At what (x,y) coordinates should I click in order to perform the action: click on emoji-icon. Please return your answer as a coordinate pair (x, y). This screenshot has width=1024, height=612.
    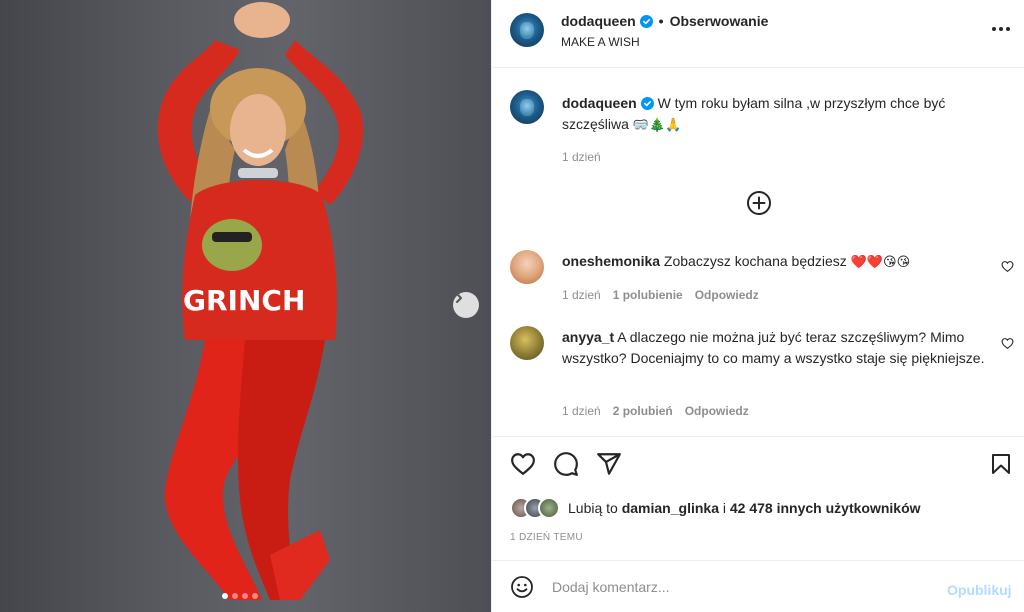
    Looking at the image, I should click on (522, 587).